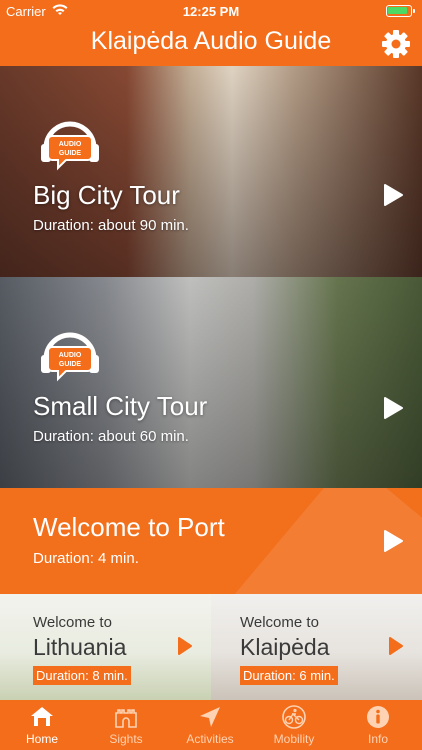  Describe the element at coordinates (378, 717) in the screenshot. I see `info-icon` at that location.